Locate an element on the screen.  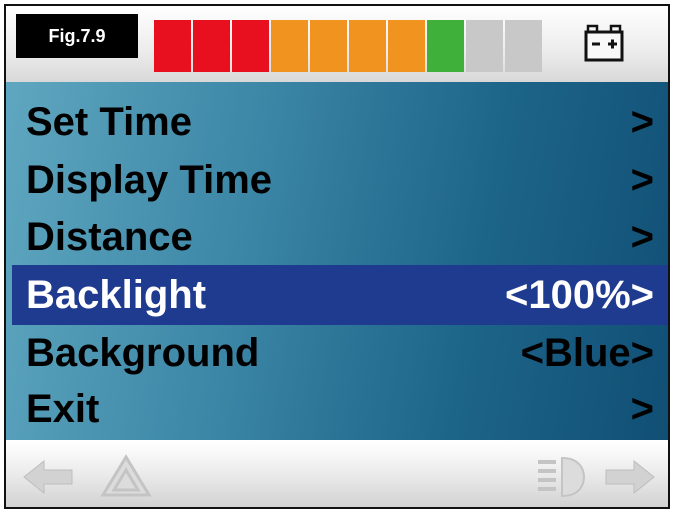
arrow-left-icon is located at coordinates (48, 477).